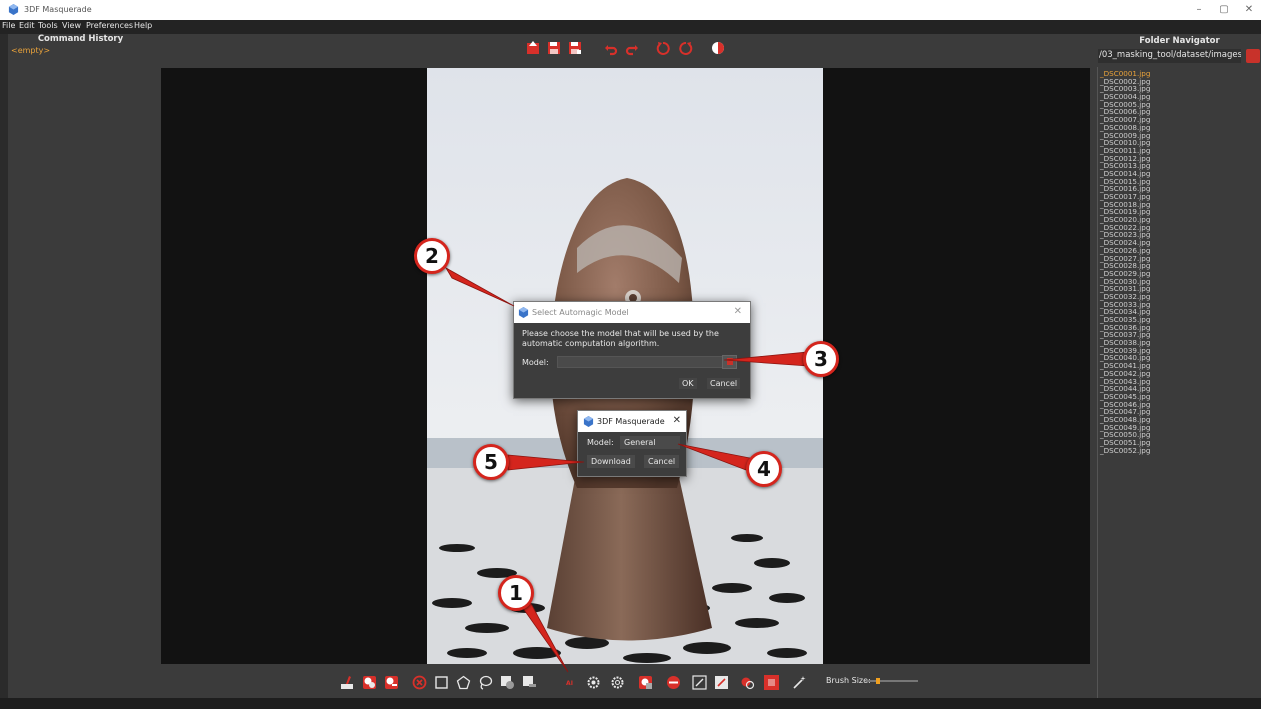  What do you see at coordinates (738, 311) in the screenshot?
I see `automagic-dialog-close-button: ✕` at bounding box center [738, 311].